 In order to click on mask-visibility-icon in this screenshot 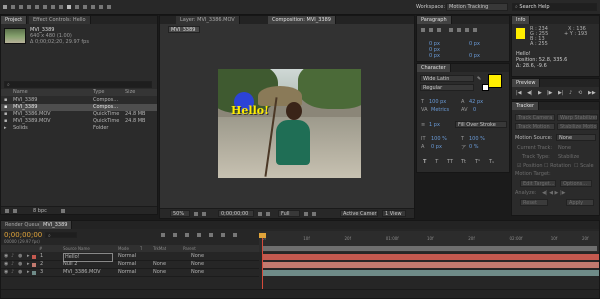, I will do `click(204, 214)`.